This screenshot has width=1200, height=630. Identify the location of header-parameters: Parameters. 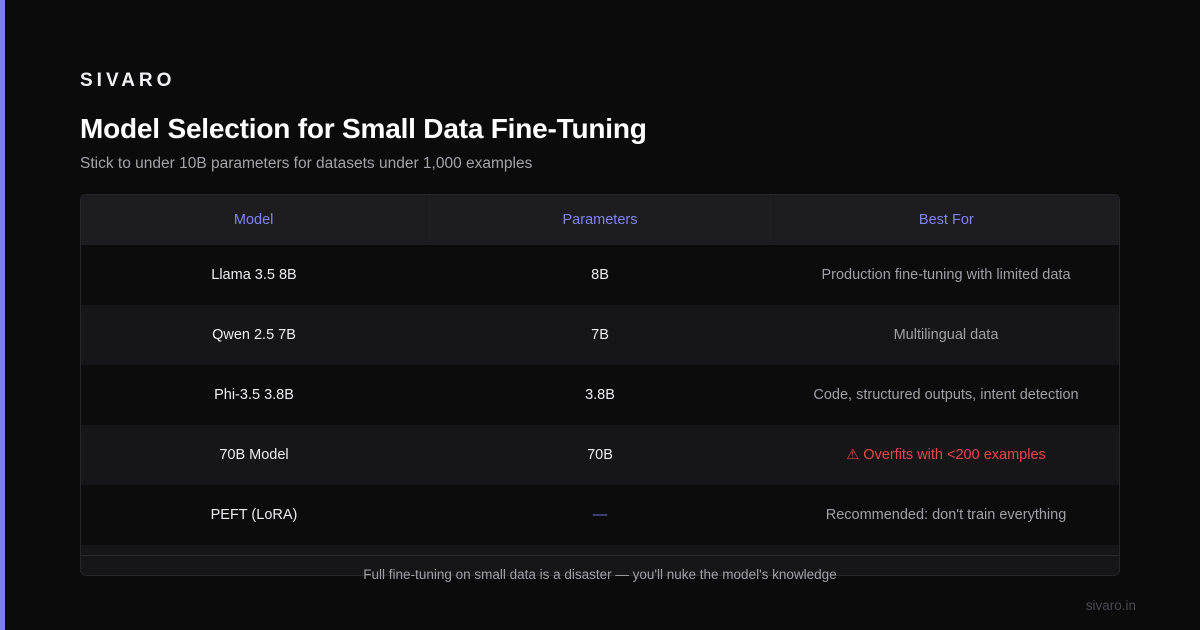
(599, 220).